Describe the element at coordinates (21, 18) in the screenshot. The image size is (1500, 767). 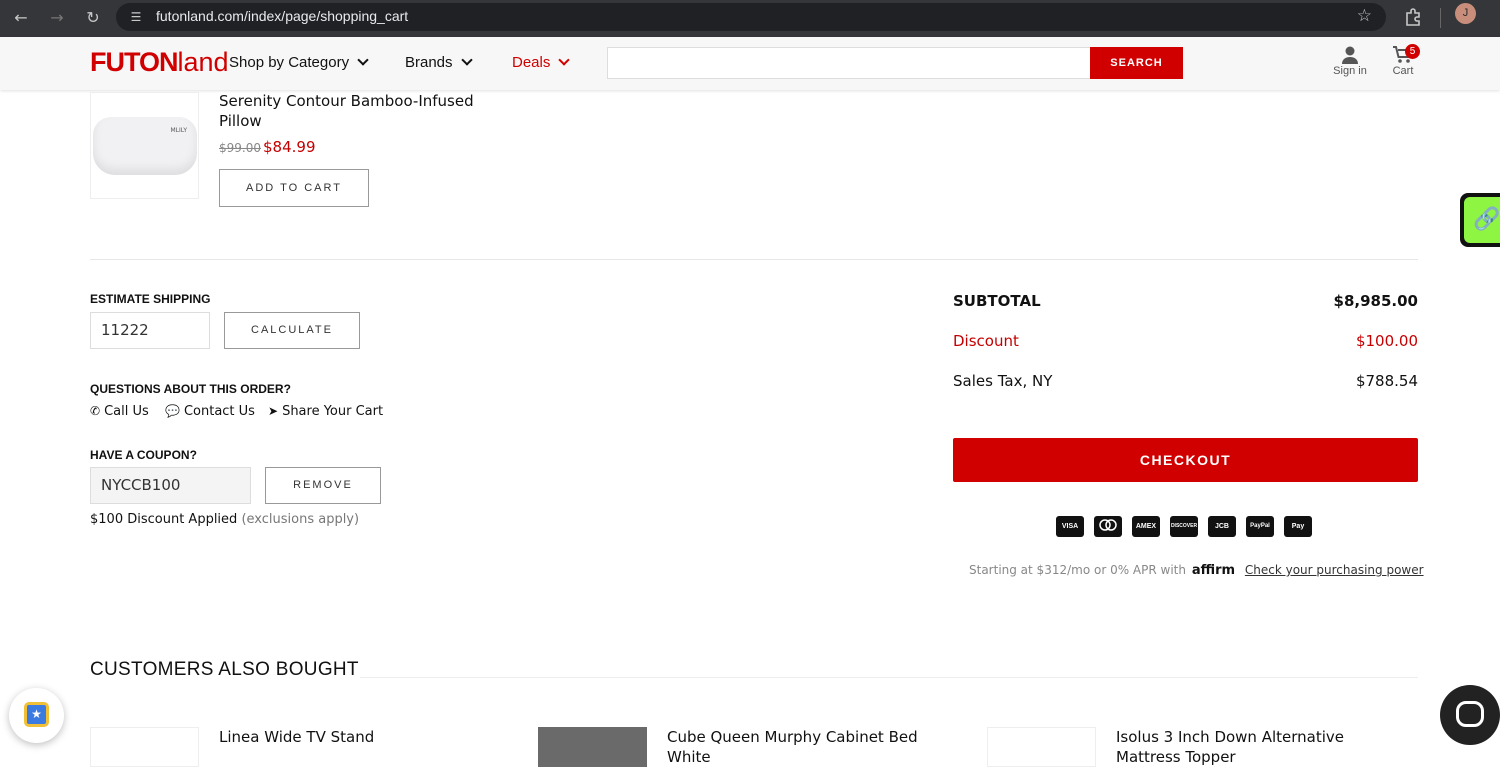
I see `back-icon: ←` at that location.